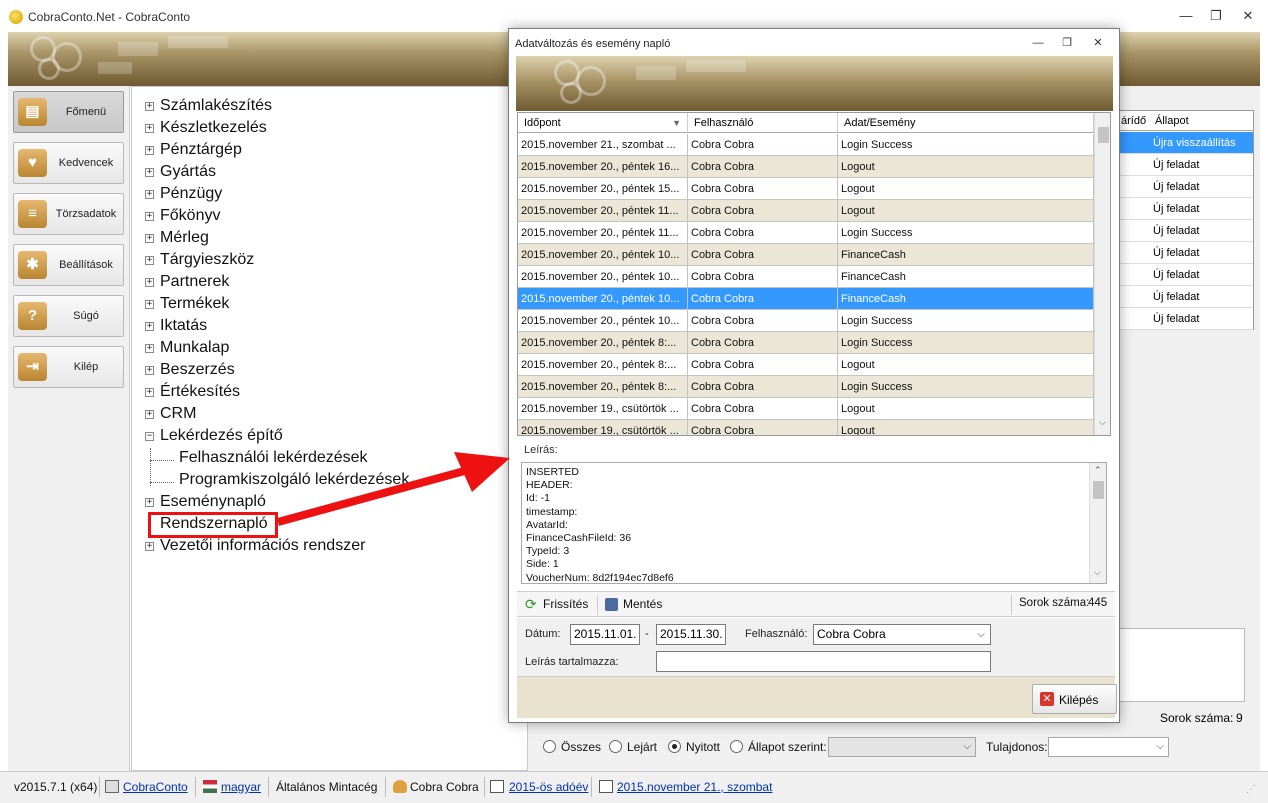 The height and width of the screenshot is (803, 1268). What do you see at coordinates (674, 746) in the screenshot?
I see `radio-open` at bounding box center [674, 746].